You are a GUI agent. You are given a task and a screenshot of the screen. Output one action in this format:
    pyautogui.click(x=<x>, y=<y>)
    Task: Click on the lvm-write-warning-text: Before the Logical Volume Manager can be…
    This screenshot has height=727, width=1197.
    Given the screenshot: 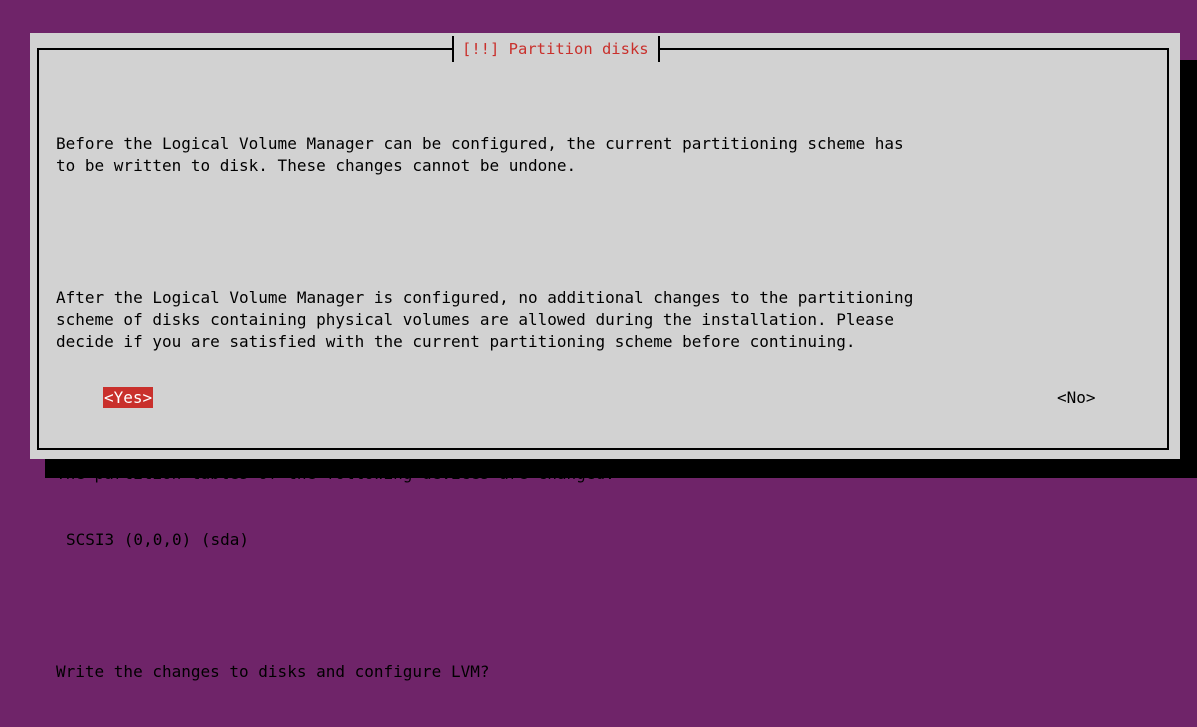 What is the action you would take?
    pyautogui.click(x=480, y=154)
    